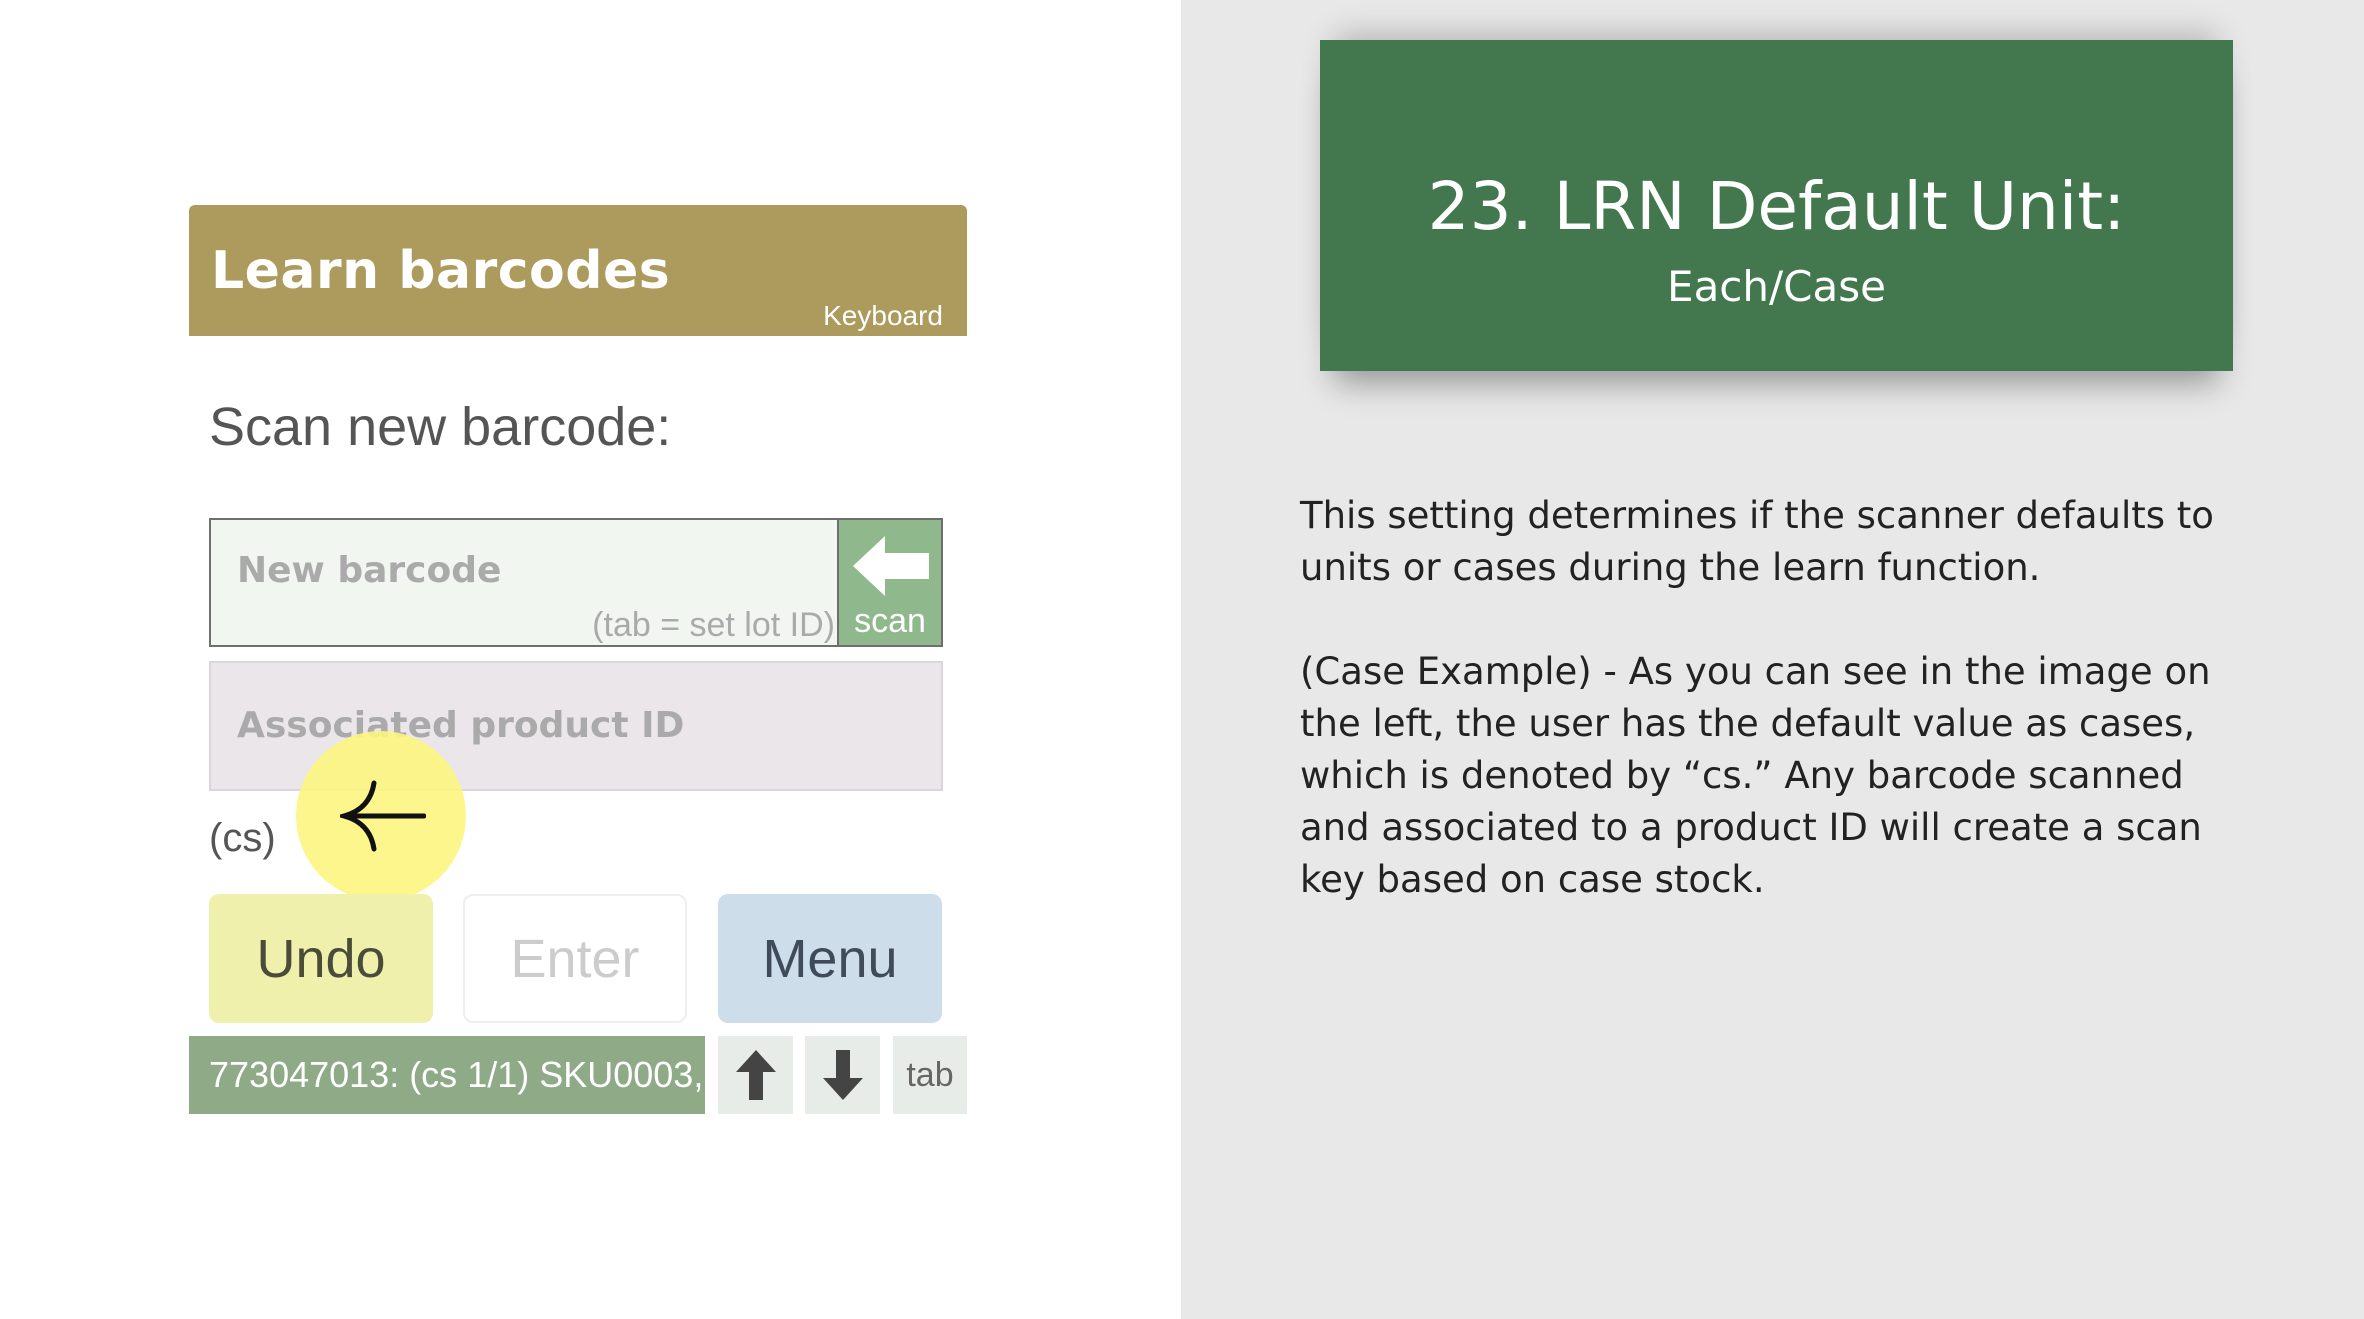  I want to click on card-title: 23. LRN Default Unit:, so click(1776, 206).